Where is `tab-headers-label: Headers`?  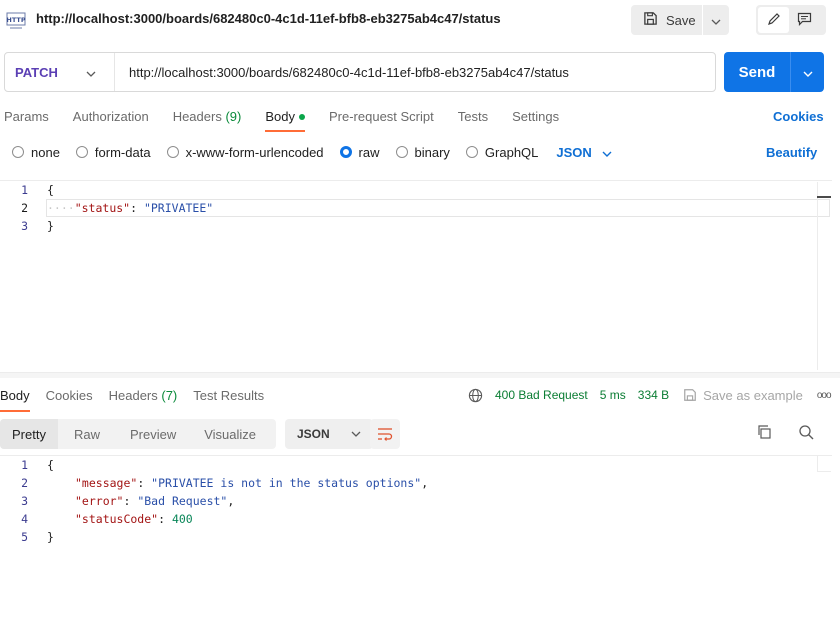 tab-headers-label: Headers is located at coordinates (197, 116).